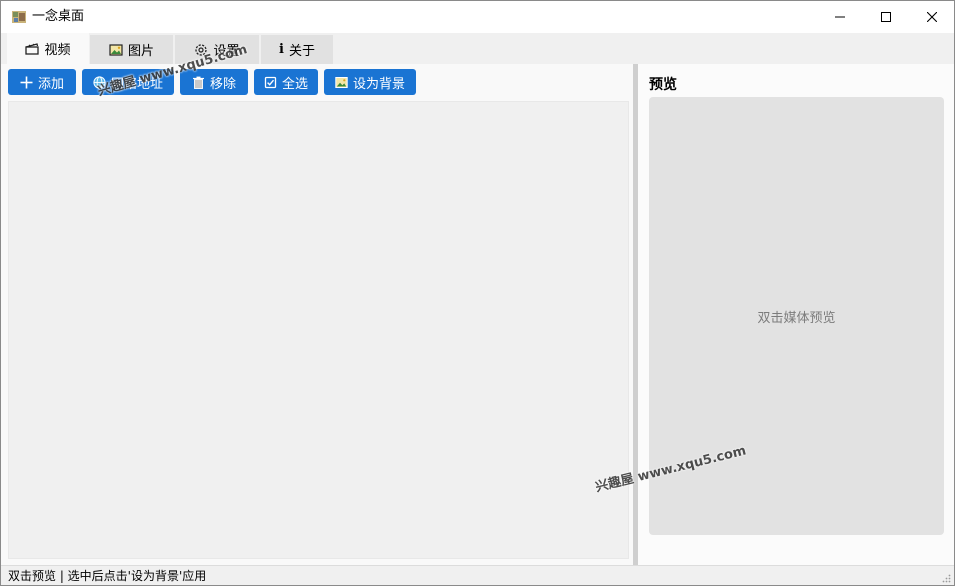  I want to click on tab-video: 视频, so click(48, 48).